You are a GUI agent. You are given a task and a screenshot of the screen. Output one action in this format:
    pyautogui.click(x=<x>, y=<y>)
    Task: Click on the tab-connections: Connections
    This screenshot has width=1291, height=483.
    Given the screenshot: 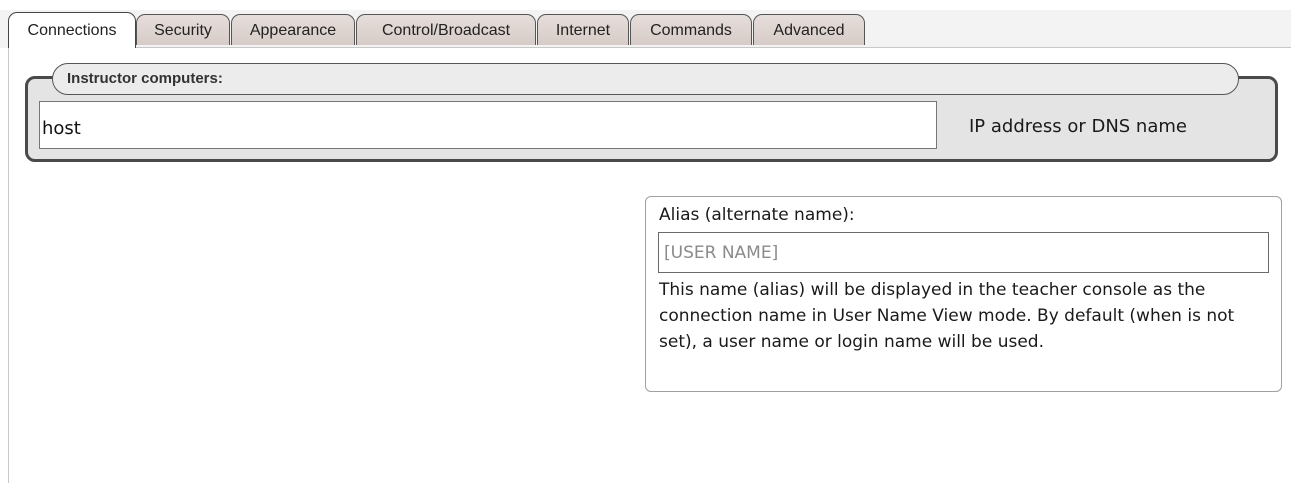 What is the action you would take?
    pyautogui.click(x=72, y=30)
    